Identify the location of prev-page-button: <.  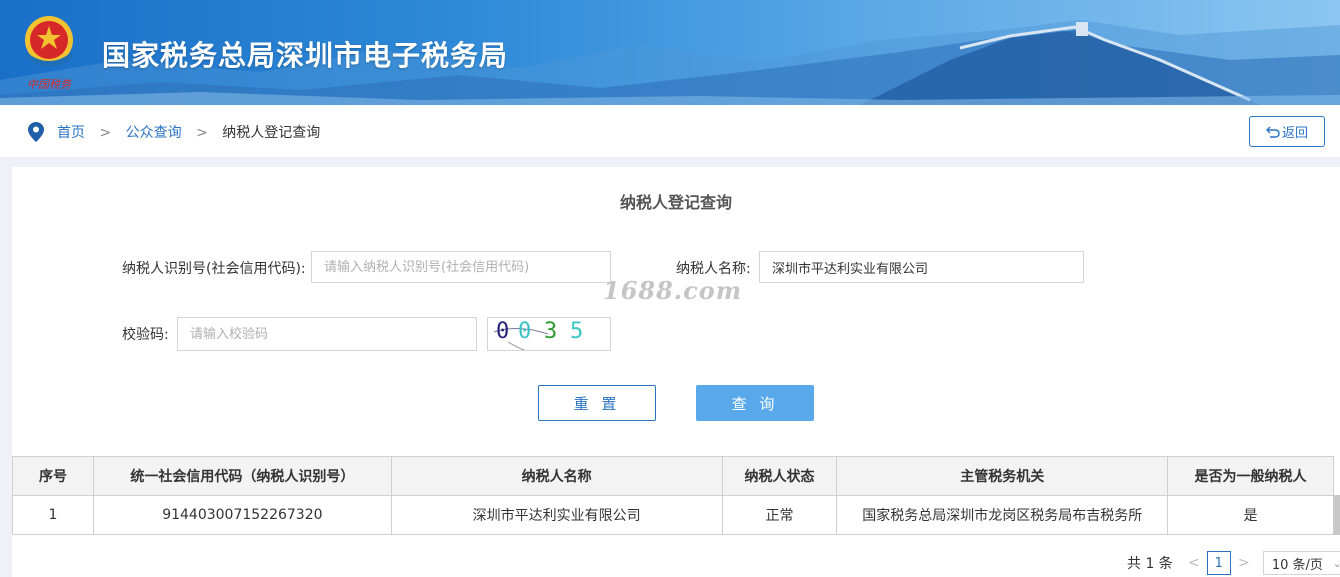
(1194, 563).